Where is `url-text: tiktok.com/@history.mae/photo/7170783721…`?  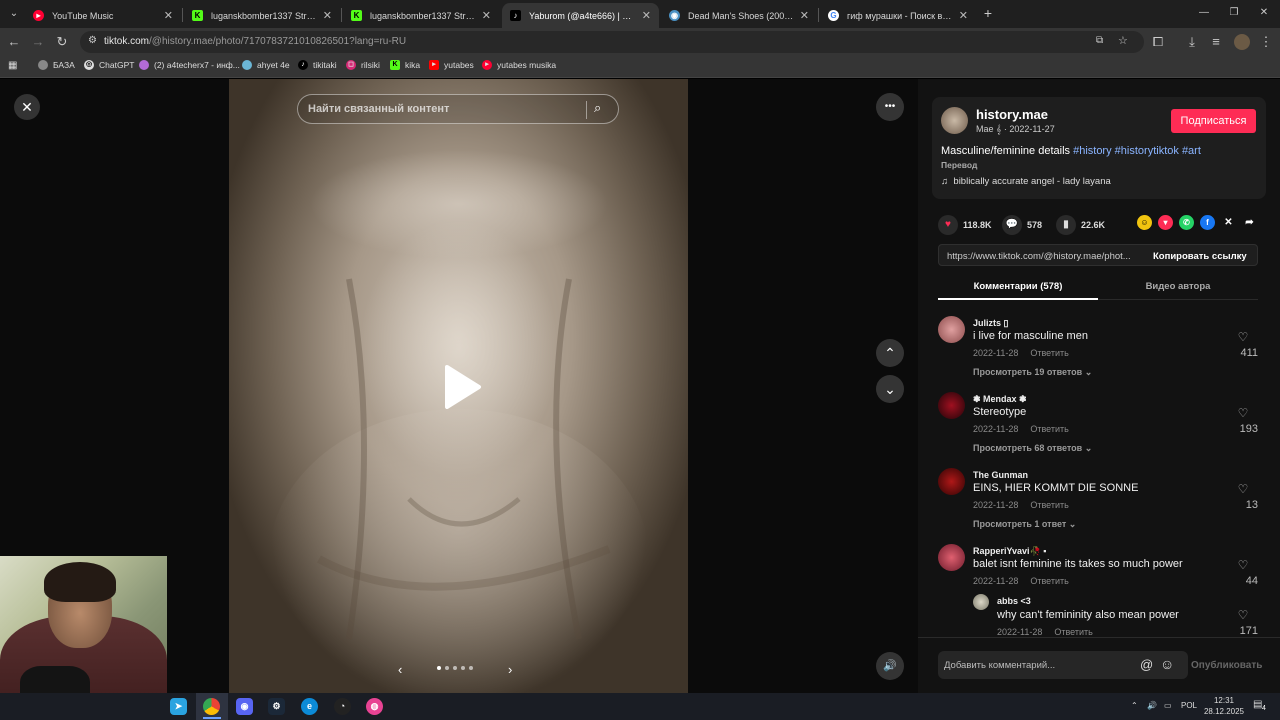
url-text: tiktok.com/@history.mae/photo/7170783721… is located at coordinates (255, 41).